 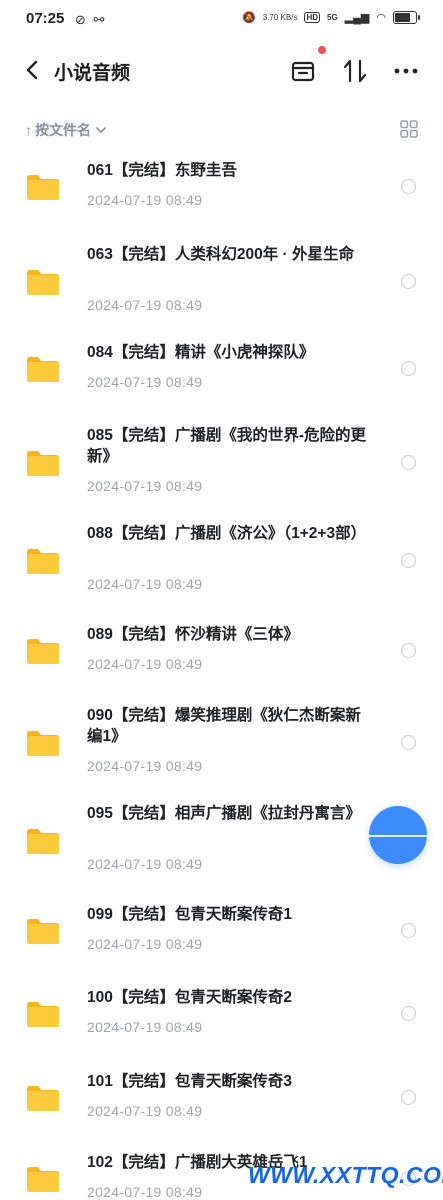 I want to click on app-notification-icons: ⊘ ⚯, so click(x=91, y=19).